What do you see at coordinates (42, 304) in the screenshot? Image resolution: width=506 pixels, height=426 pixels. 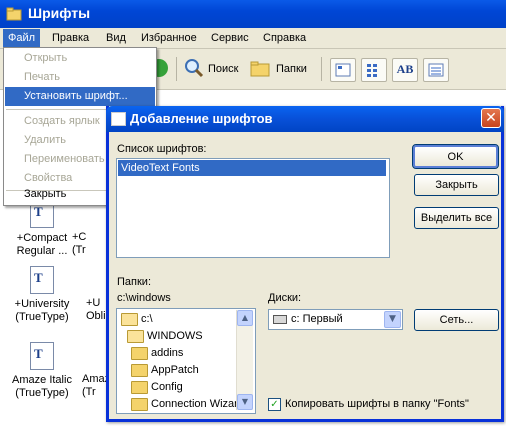 I see `font-file-name: +University` at bounding box center [42, 304].